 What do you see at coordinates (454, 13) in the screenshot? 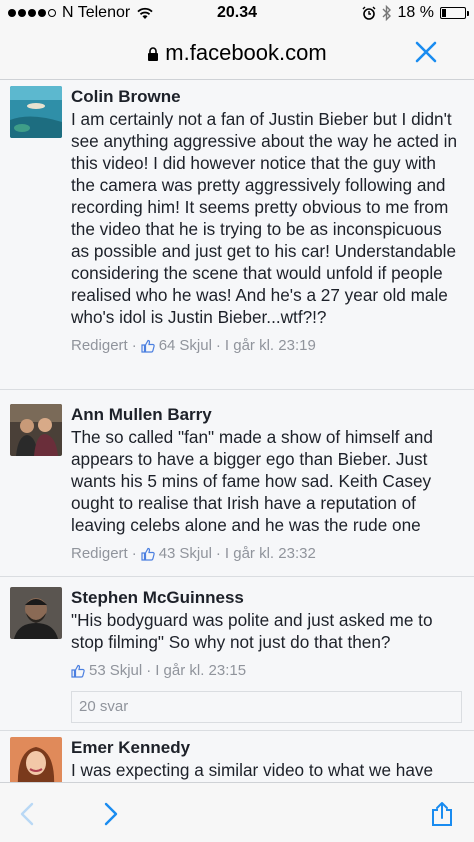
I see `battery-icon` at bounding box center [454, 13].